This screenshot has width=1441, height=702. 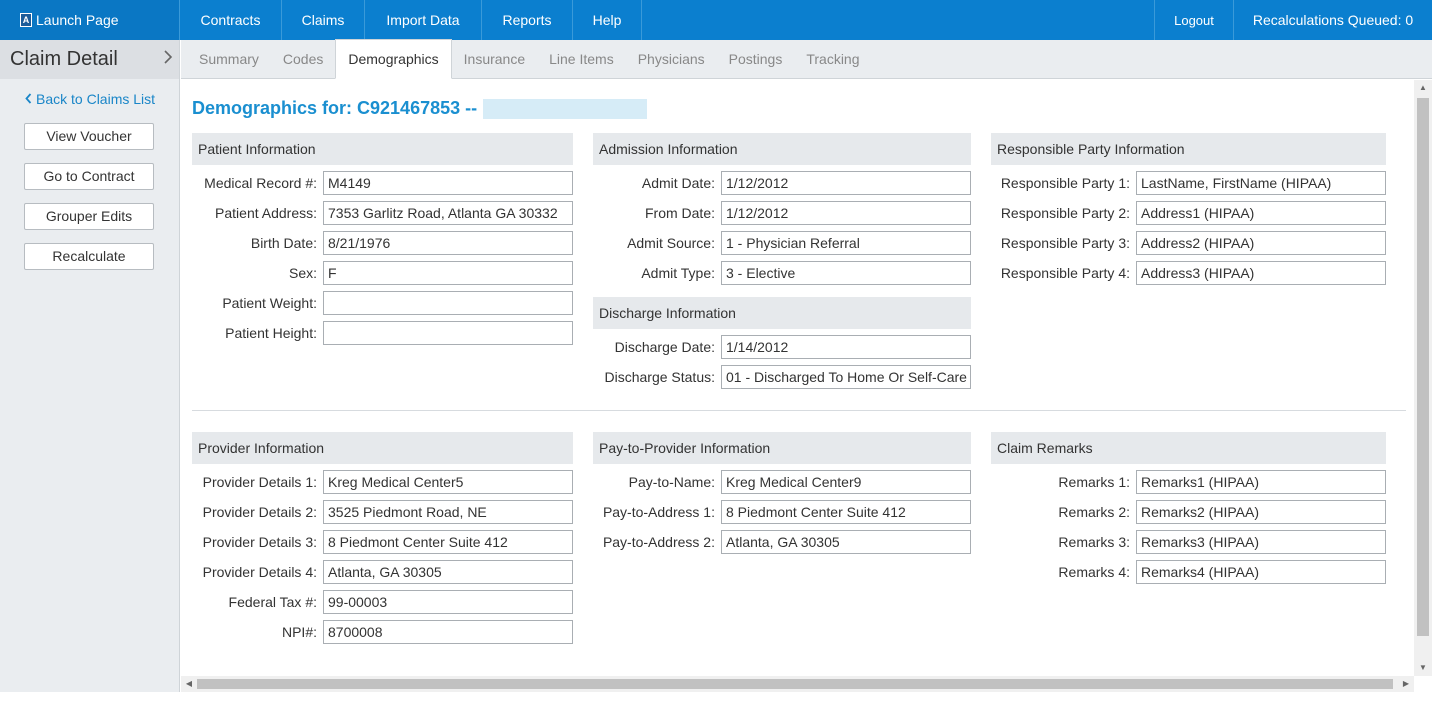 I want to click on chevron-right-icon, so click(x=168, y=59).